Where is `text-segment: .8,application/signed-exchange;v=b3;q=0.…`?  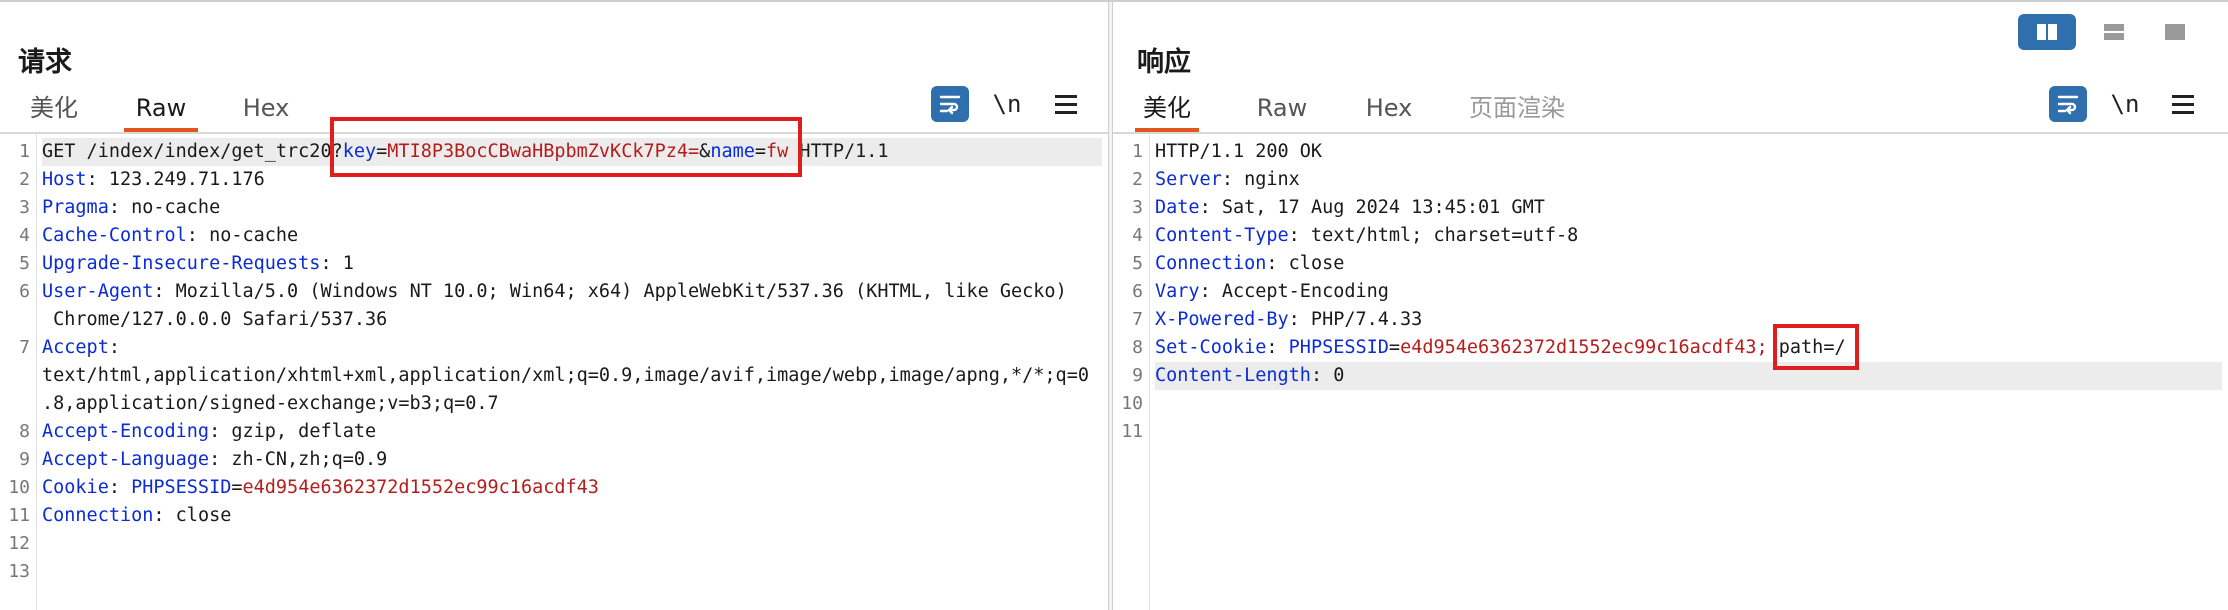 text-segment: .8,application/signed-exchange;v=b3;q=0.… is located at coordinates (270, 403).